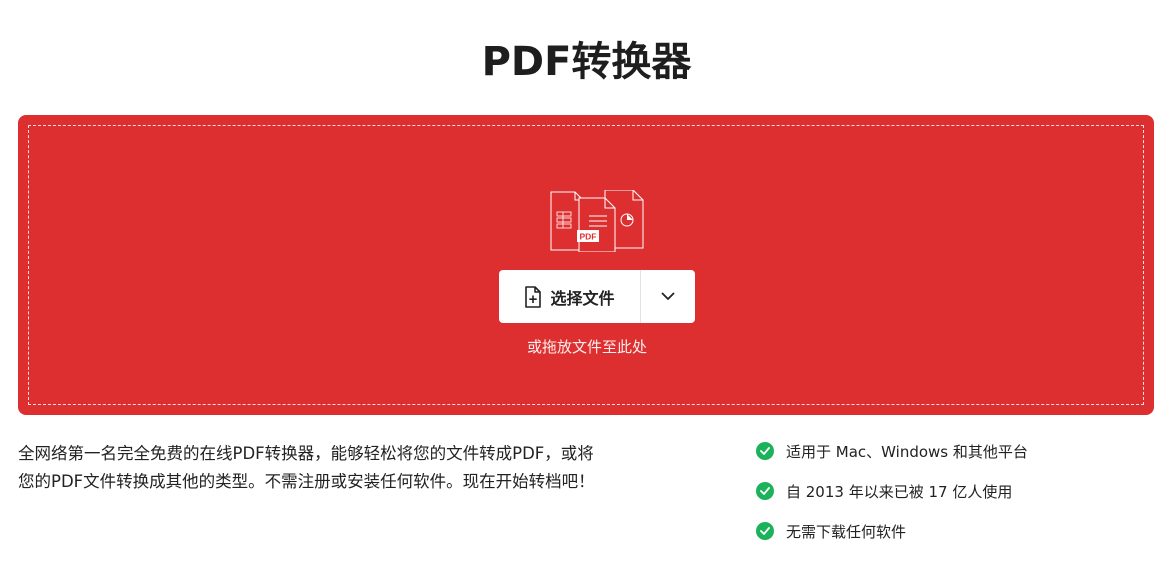 The width and height of the screenshot is (1173, 561). I want to click on feature-item: 适用于 Mac、Windows 和其他平台, so click(956, 451).